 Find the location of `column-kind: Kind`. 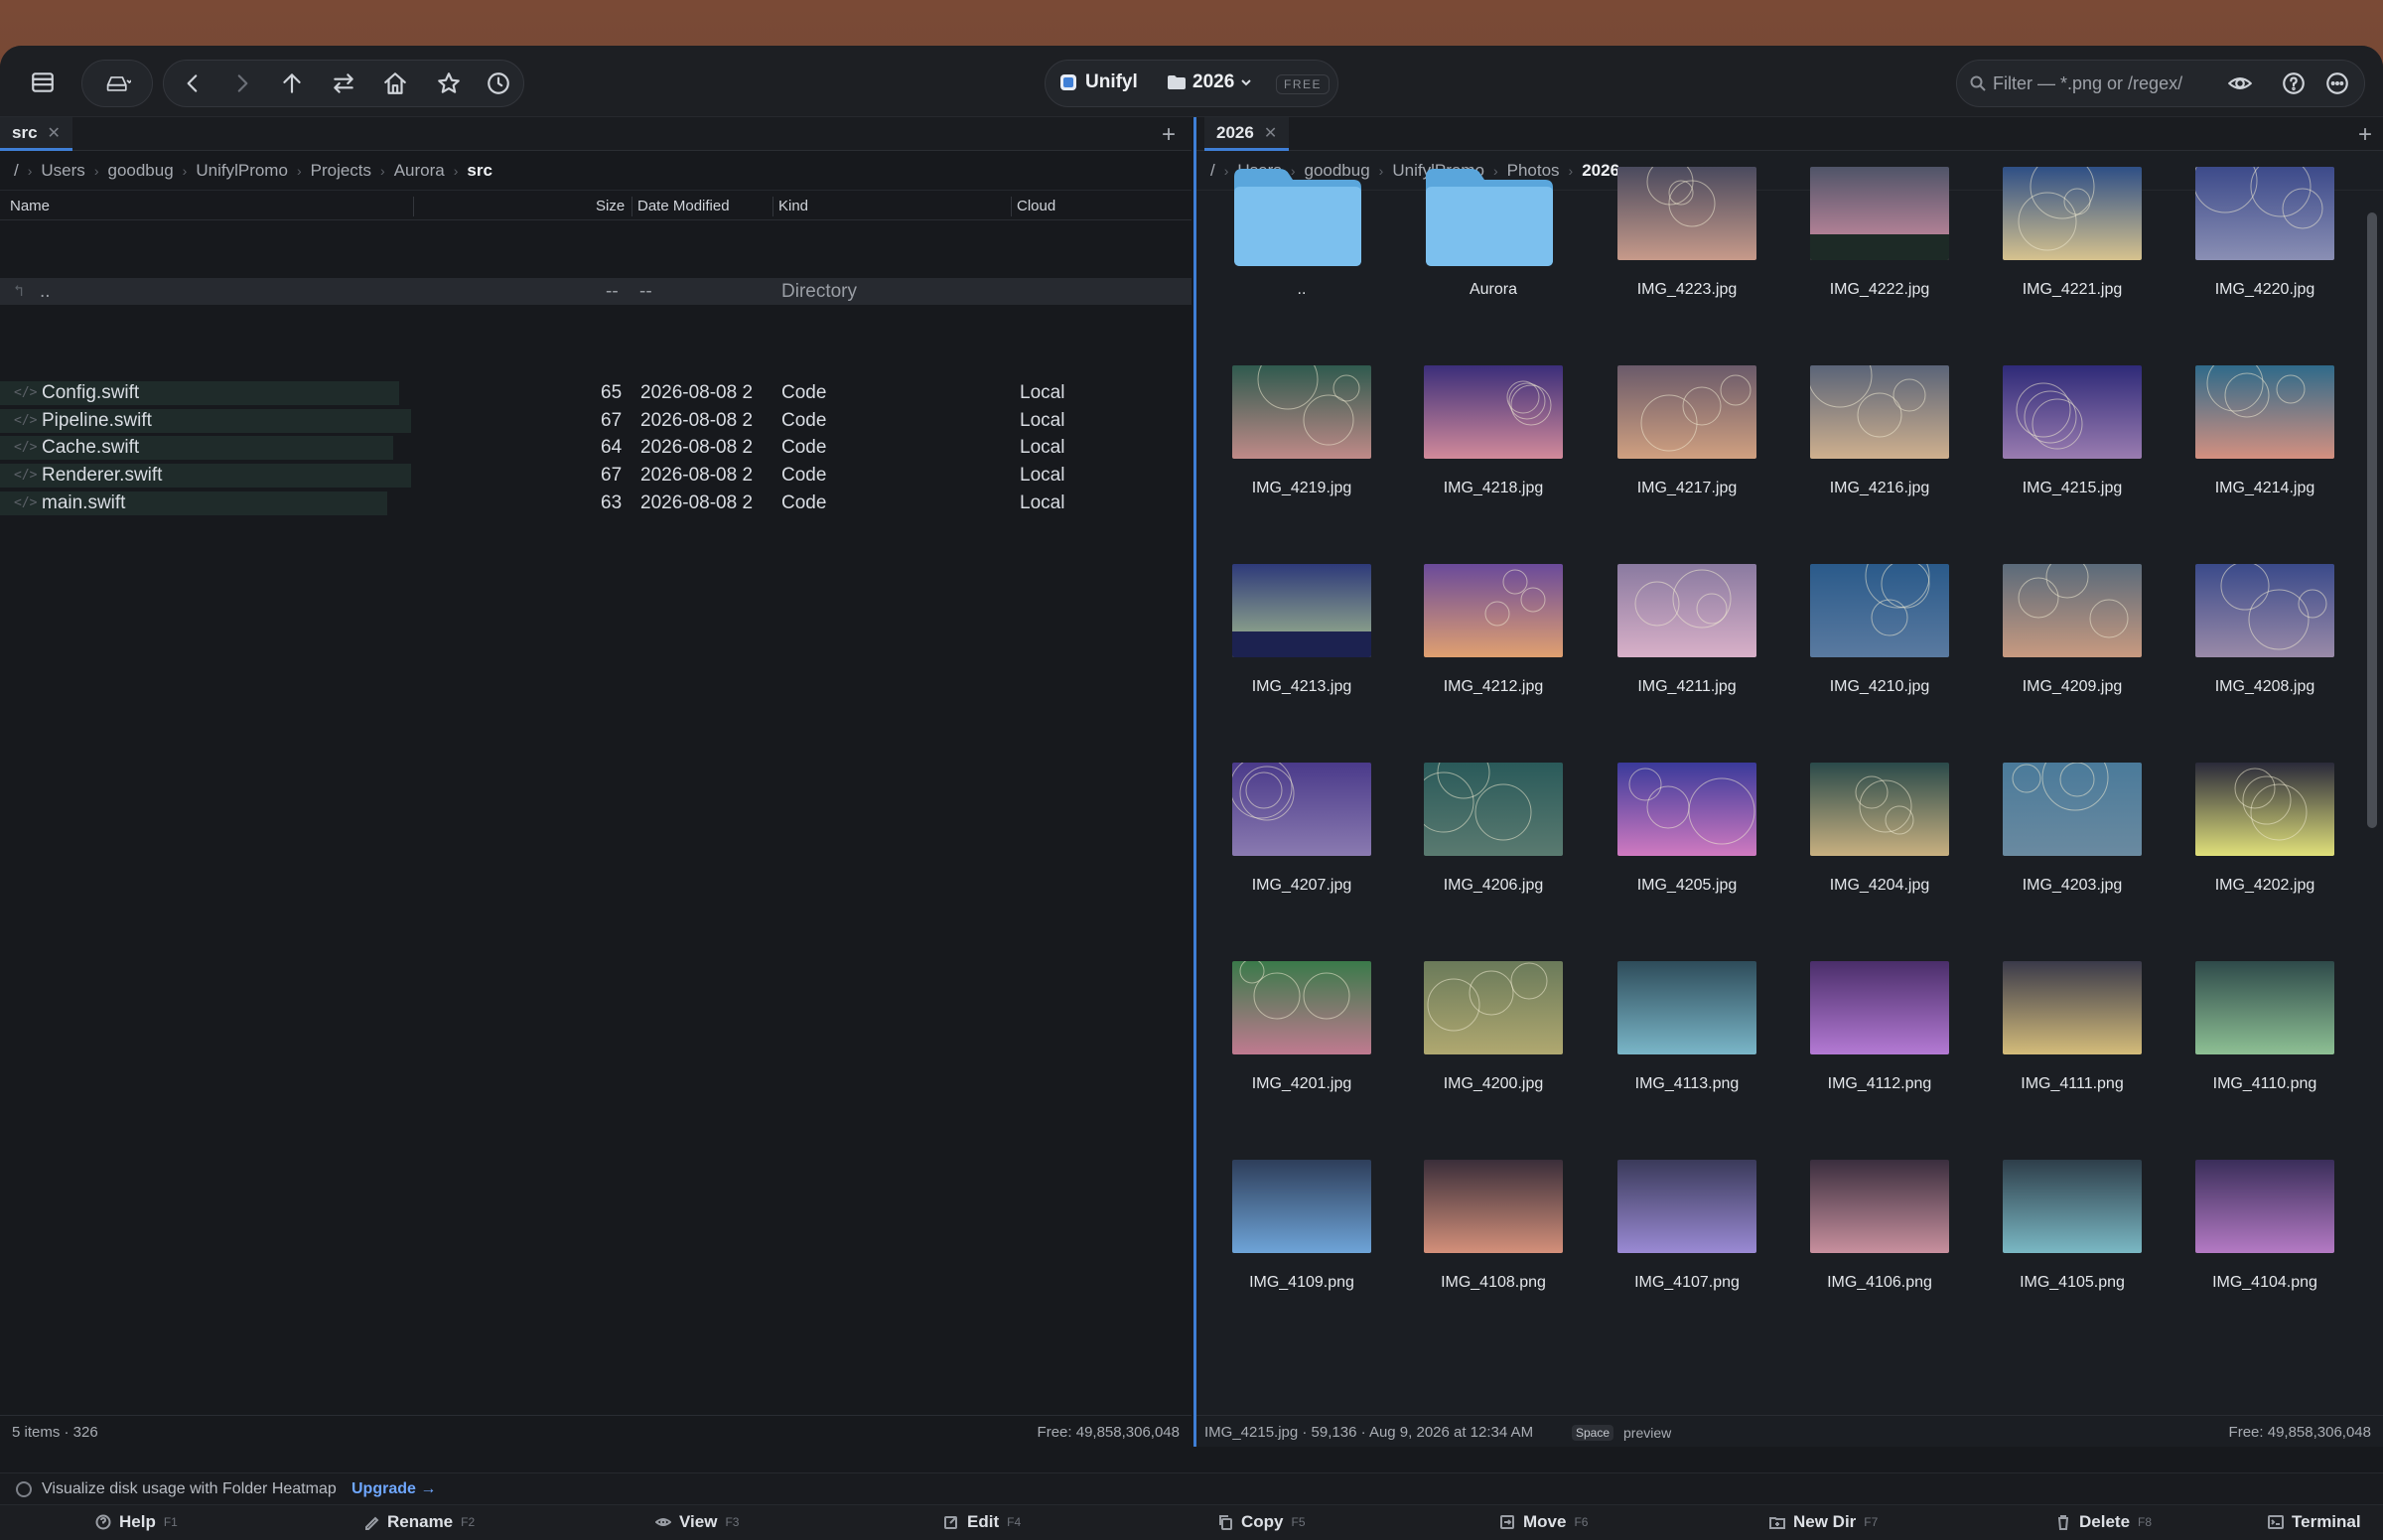

column-kind: Kind is located at coordinates (793, 206).